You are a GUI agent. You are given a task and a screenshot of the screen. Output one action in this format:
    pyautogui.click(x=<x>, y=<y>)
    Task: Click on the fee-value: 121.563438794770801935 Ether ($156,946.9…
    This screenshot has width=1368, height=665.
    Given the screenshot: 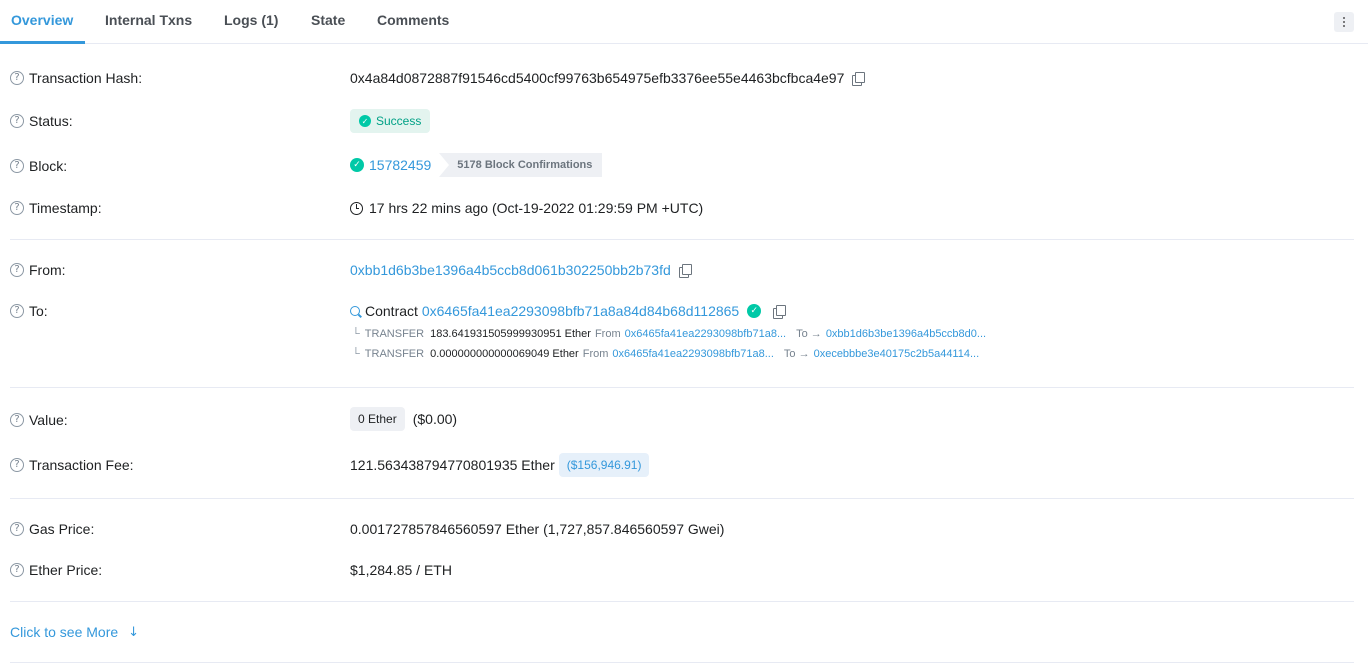 What is the action you would take?
    pyautogui.click(x=500, y=465)
    